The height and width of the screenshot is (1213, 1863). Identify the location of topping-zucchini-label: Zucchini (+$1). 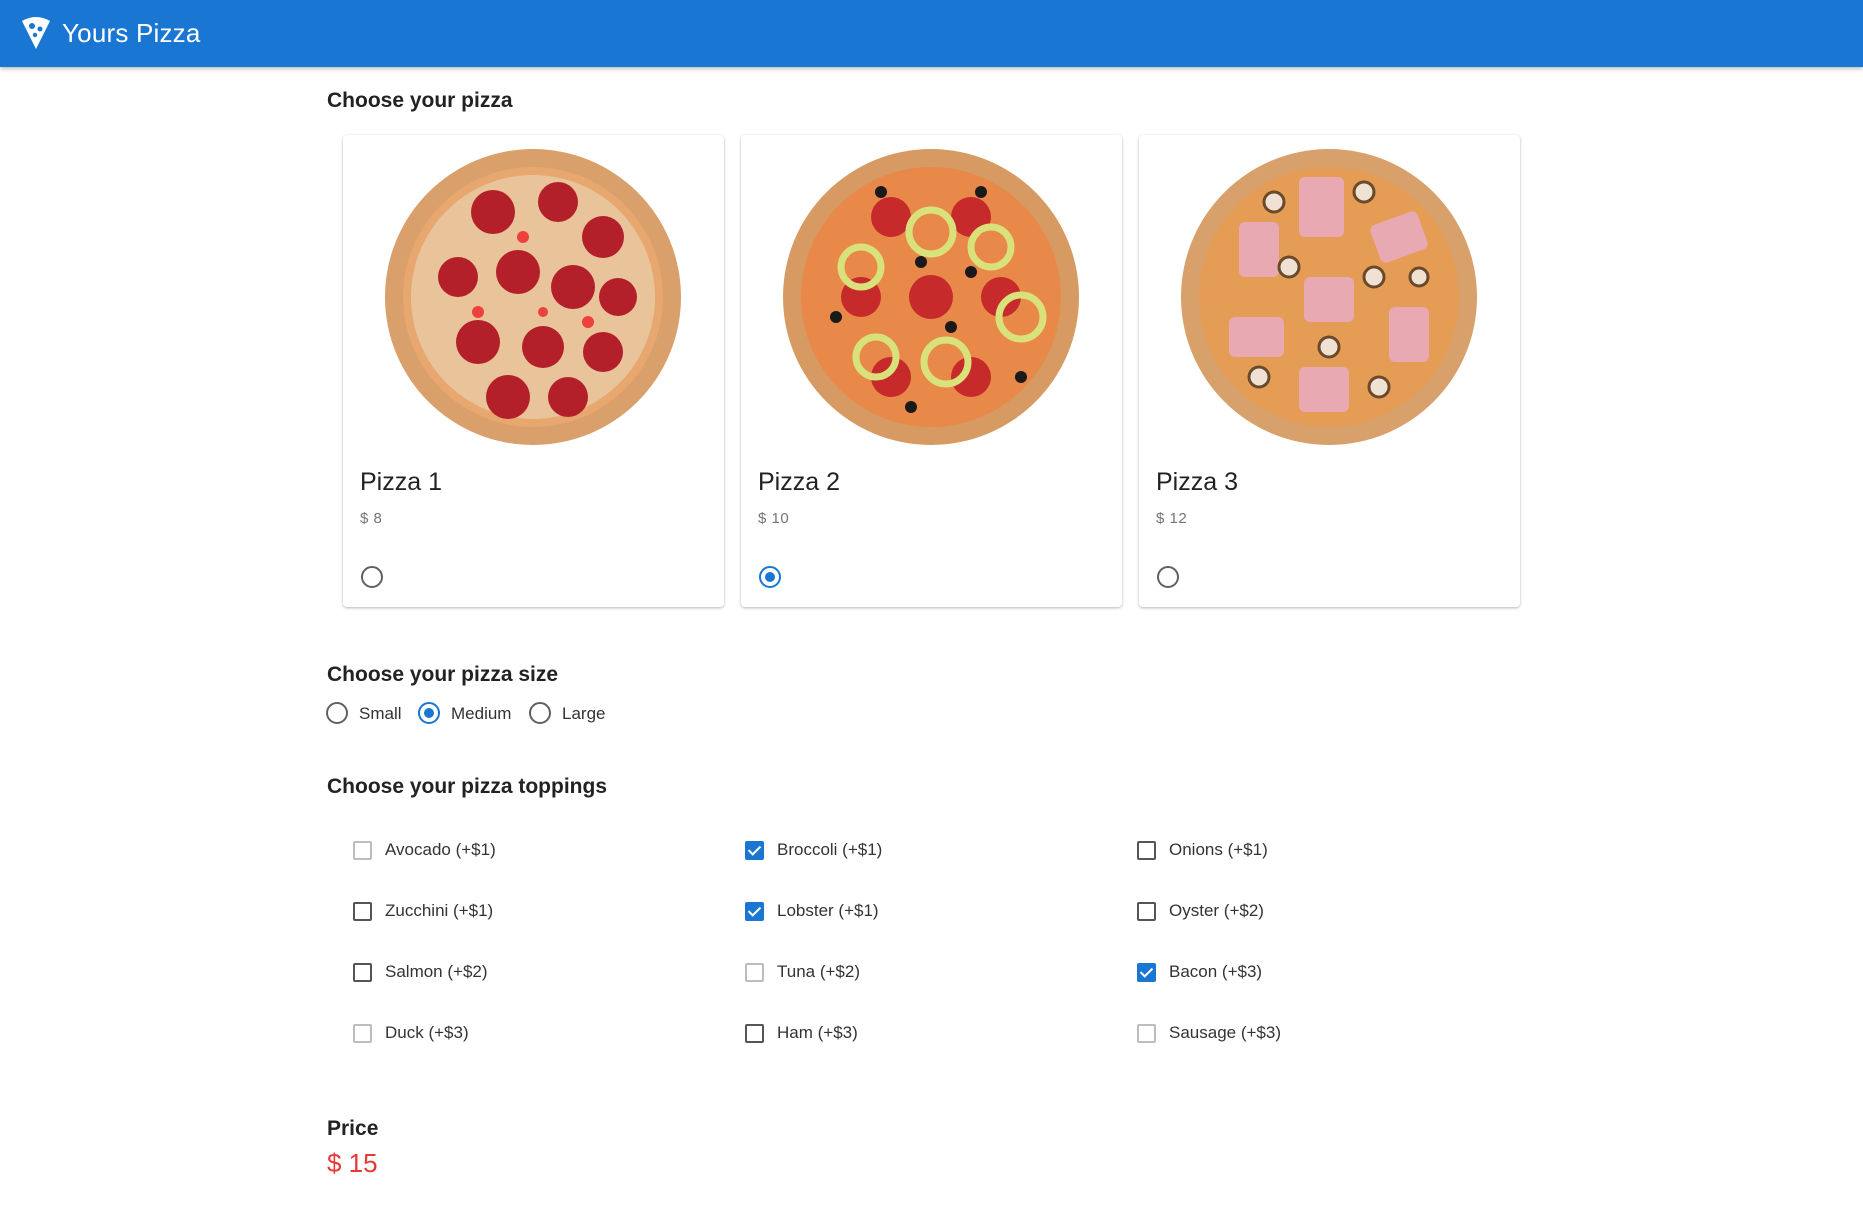
(439, 910).